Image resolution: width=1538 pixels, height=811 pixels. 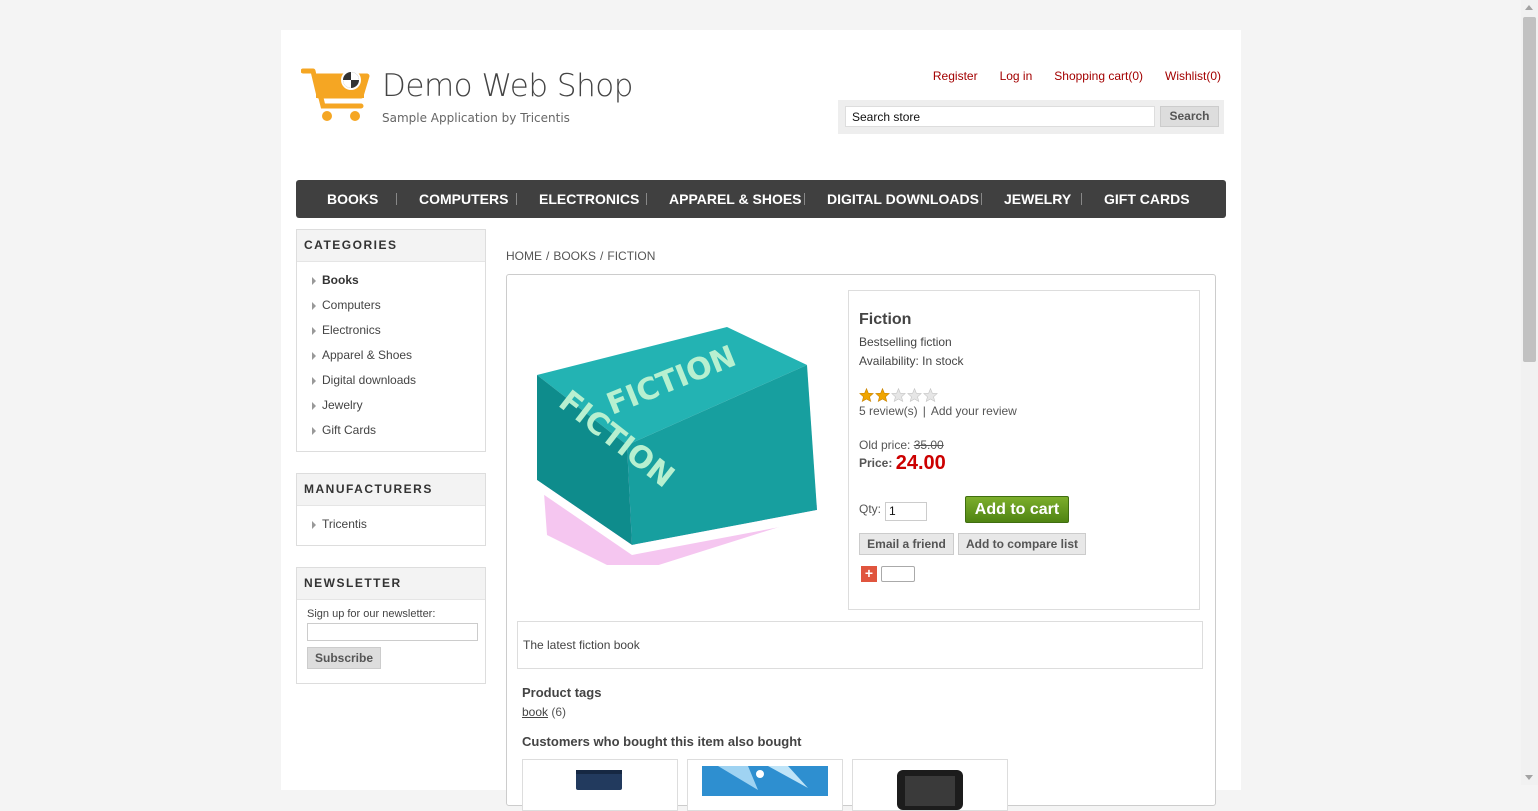 I want to click on manufacturers-title: MANUFACTURERS, so click(x=391, y=490).